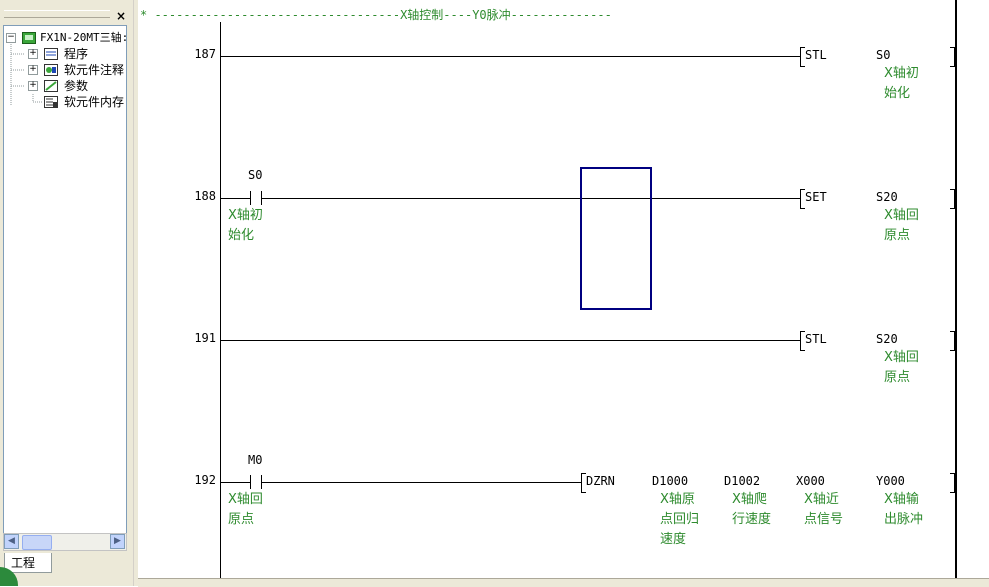  Describe the element at coordinates (51, 102) in the screenshot. I see `device-memory-icon` at that location.